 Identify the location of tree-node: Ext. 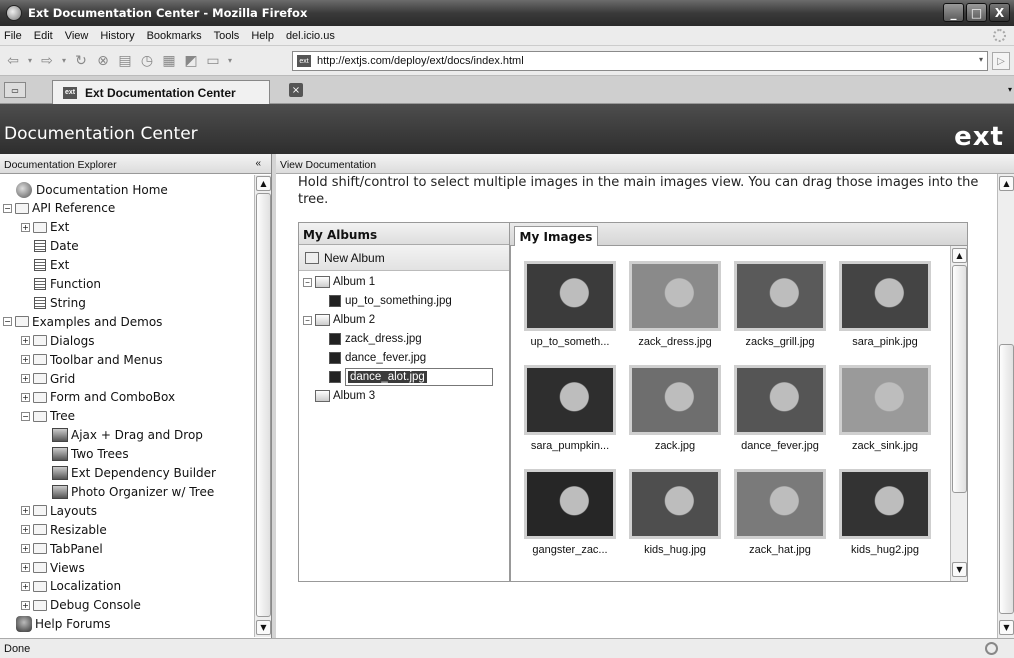
(51, 265).